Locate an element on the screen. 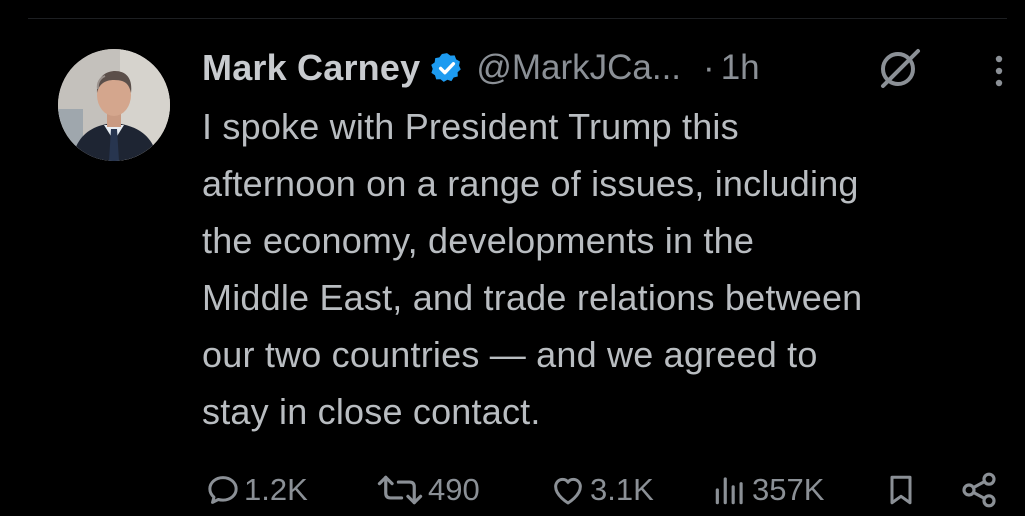 This screenshot has height=516, width=1025. author-display-name: Mark Carney is located at coordinates (311, 68).